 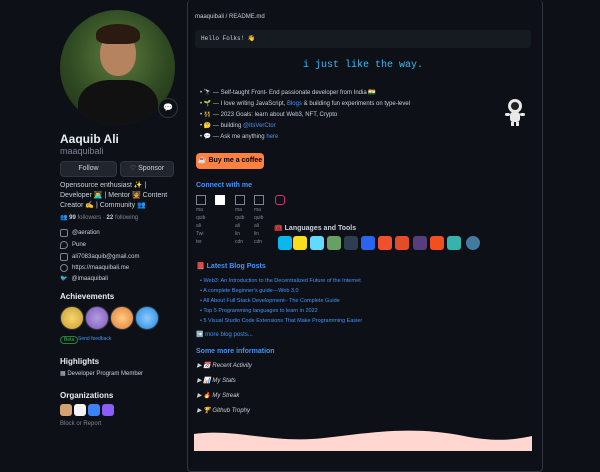 What do you see at coordinates (105, 257) in the screenshot?
I see `email: ali7083aquib@gmail.com` at bounding box center [105, 257].